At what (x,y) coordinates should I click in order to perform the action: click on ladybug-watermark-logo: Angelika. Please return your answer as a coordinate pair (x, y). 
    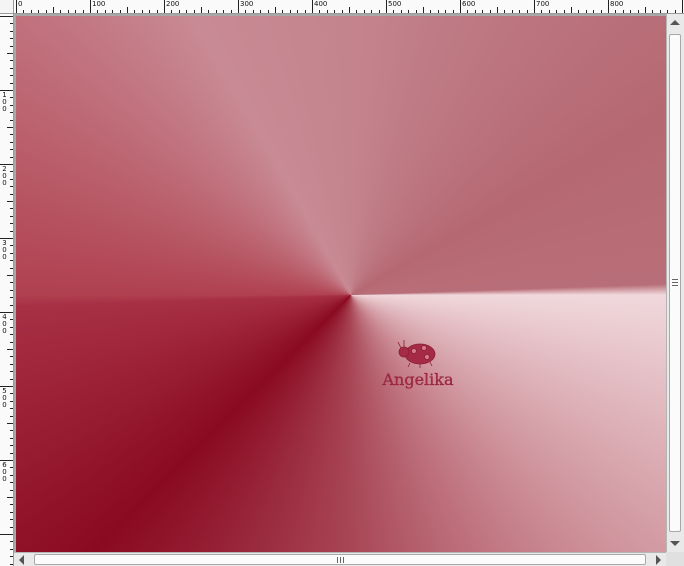
    Looking at the image, I should click on (417, 364).